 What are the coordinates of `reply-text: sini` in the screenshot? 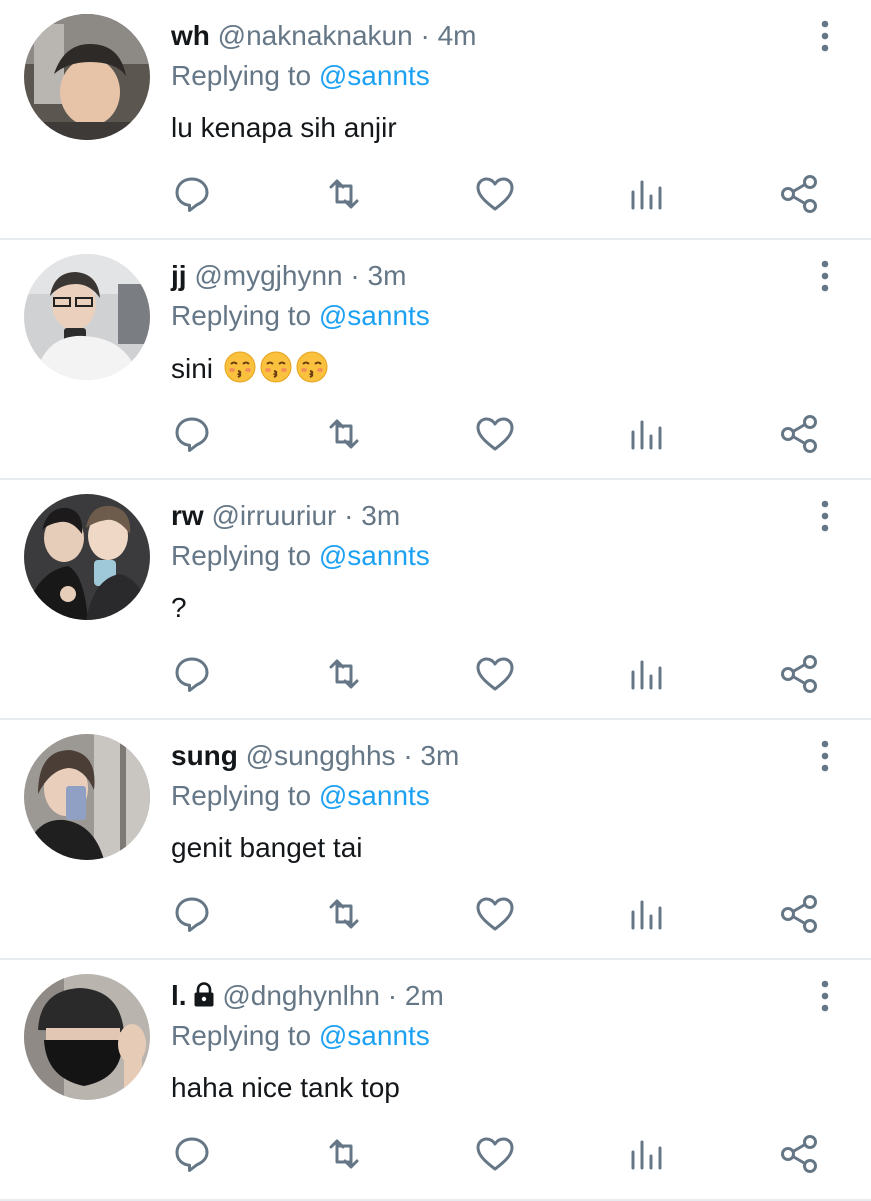 It's located at (250, 371).